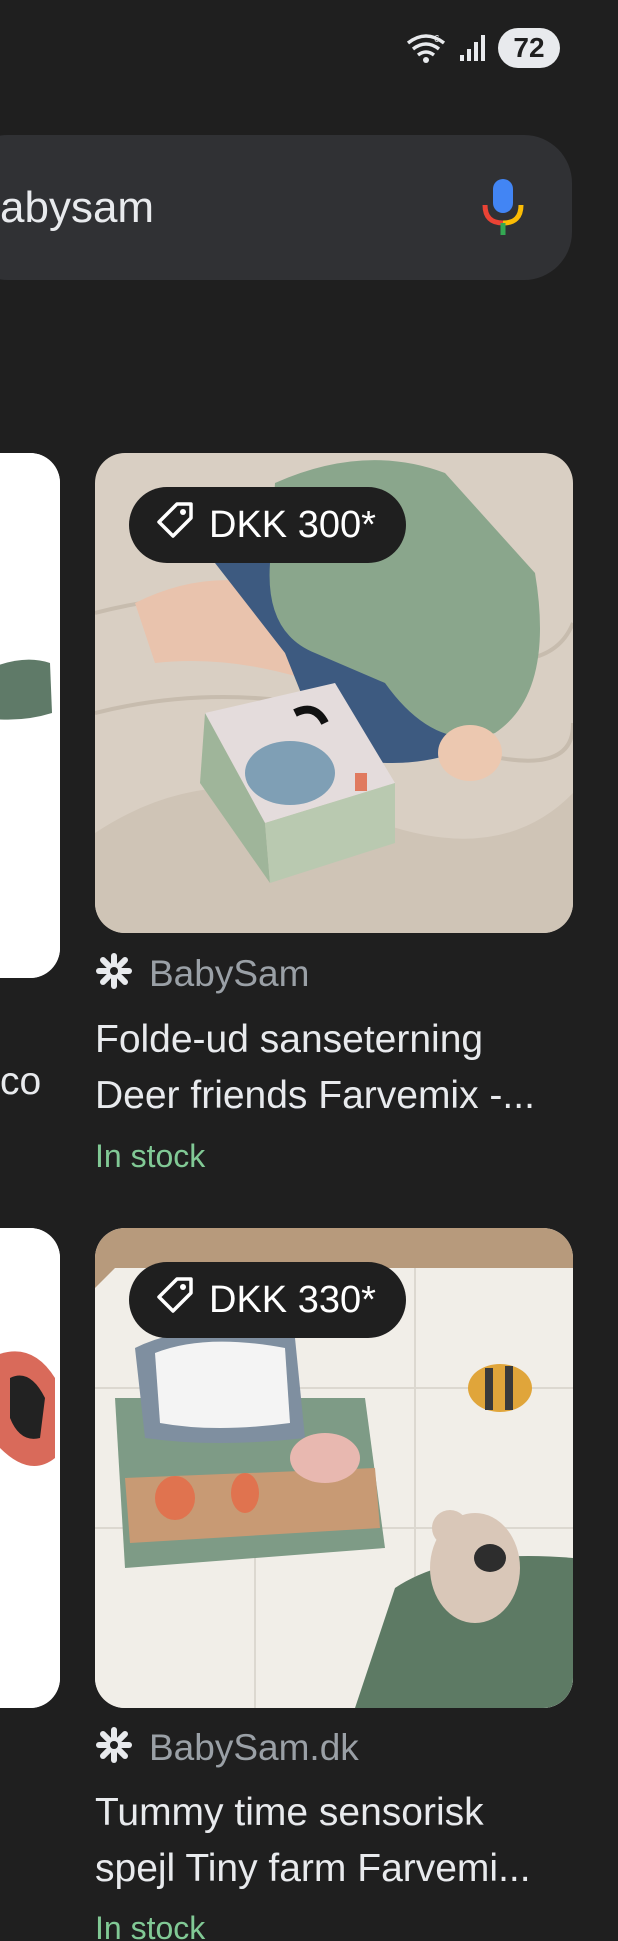 The height and width of the screenshot is (1941, 618). I want to click on partial-product-image, so click(30, 715).